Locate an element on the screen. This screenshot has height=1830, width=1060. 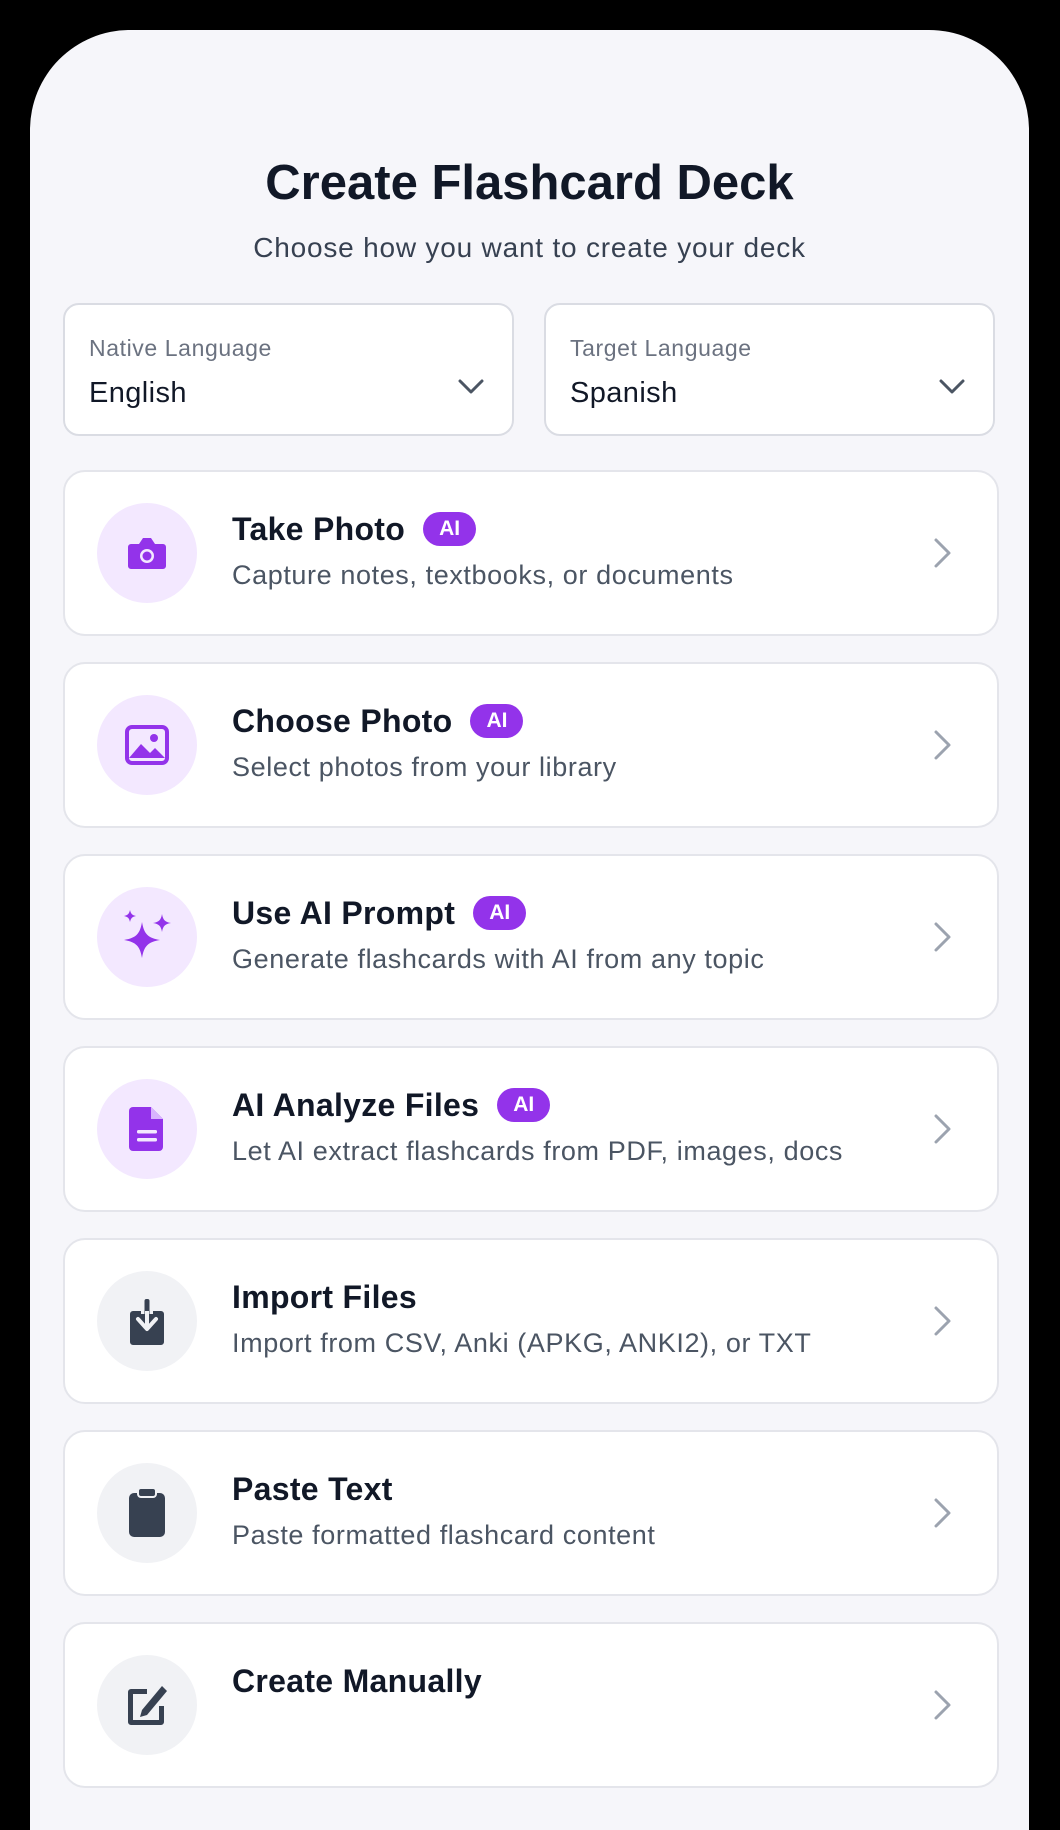
target-language-label: Target Language is located at coordinates (661, 348).